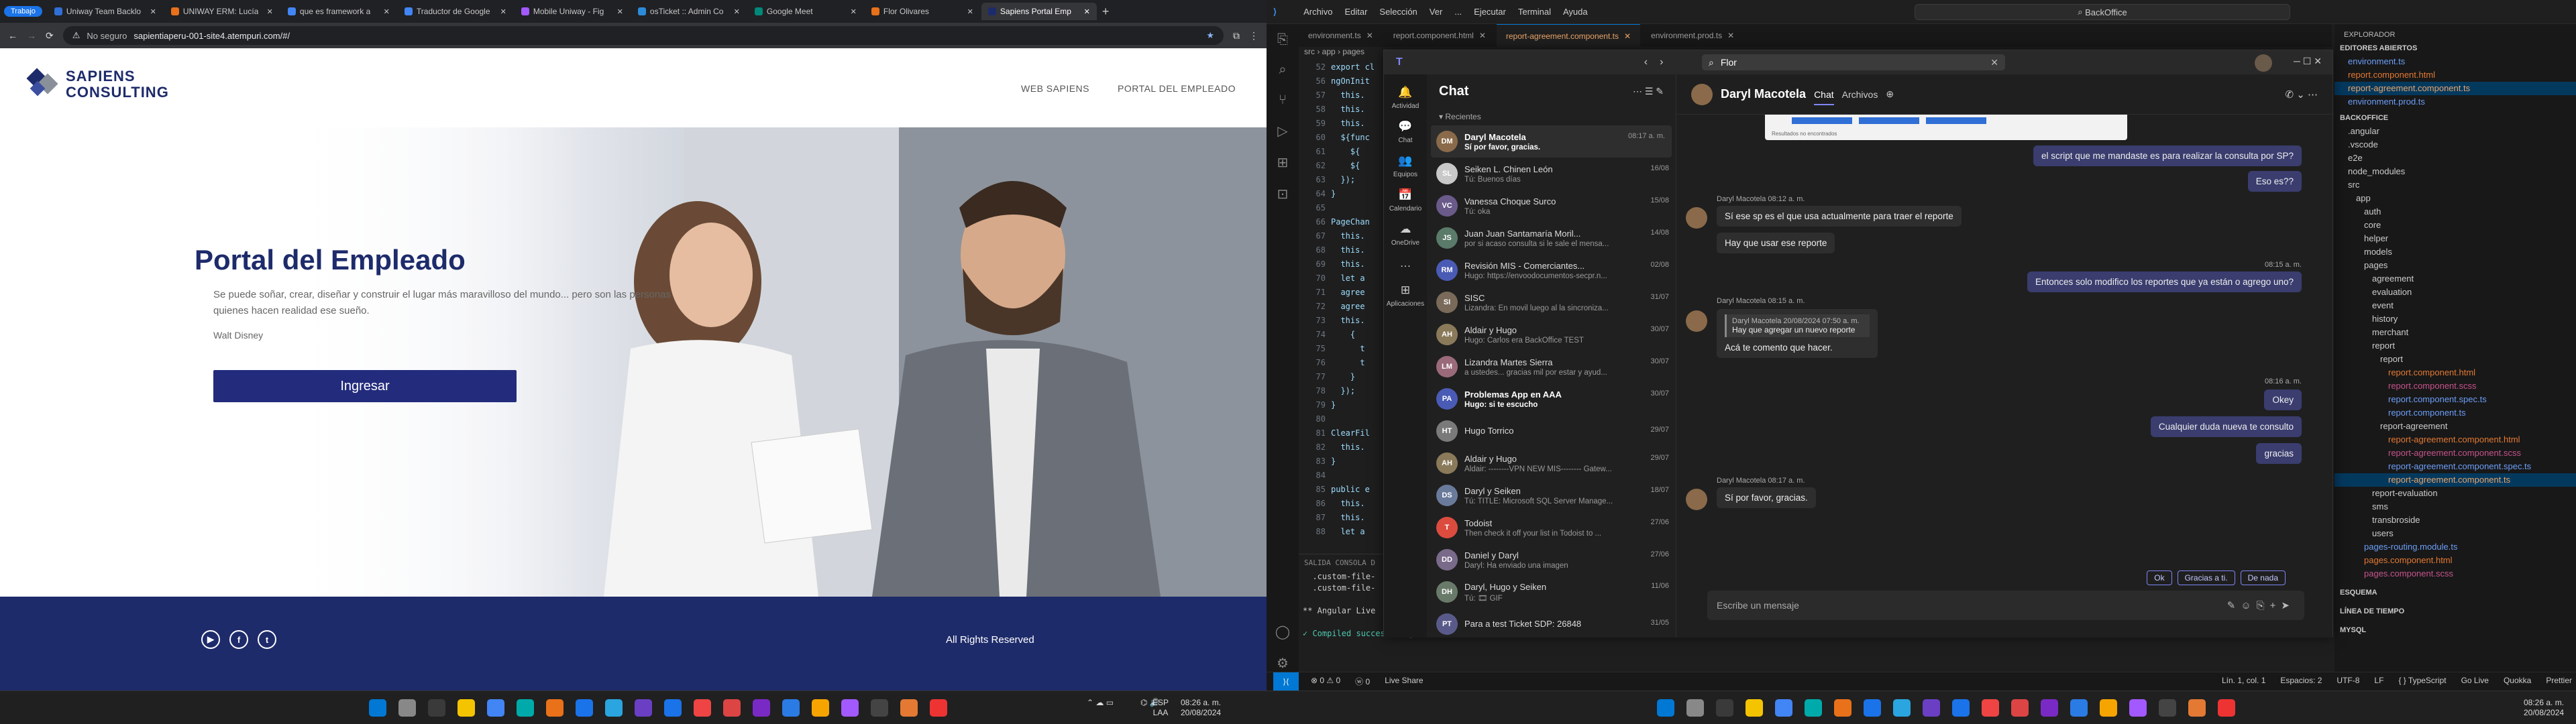 This screenshot has width=2576, height=724. What do you see at coordinates (2455, 533) in the screenshot?
I see `file-tree-item: users` at bounding box center [2455, 533].